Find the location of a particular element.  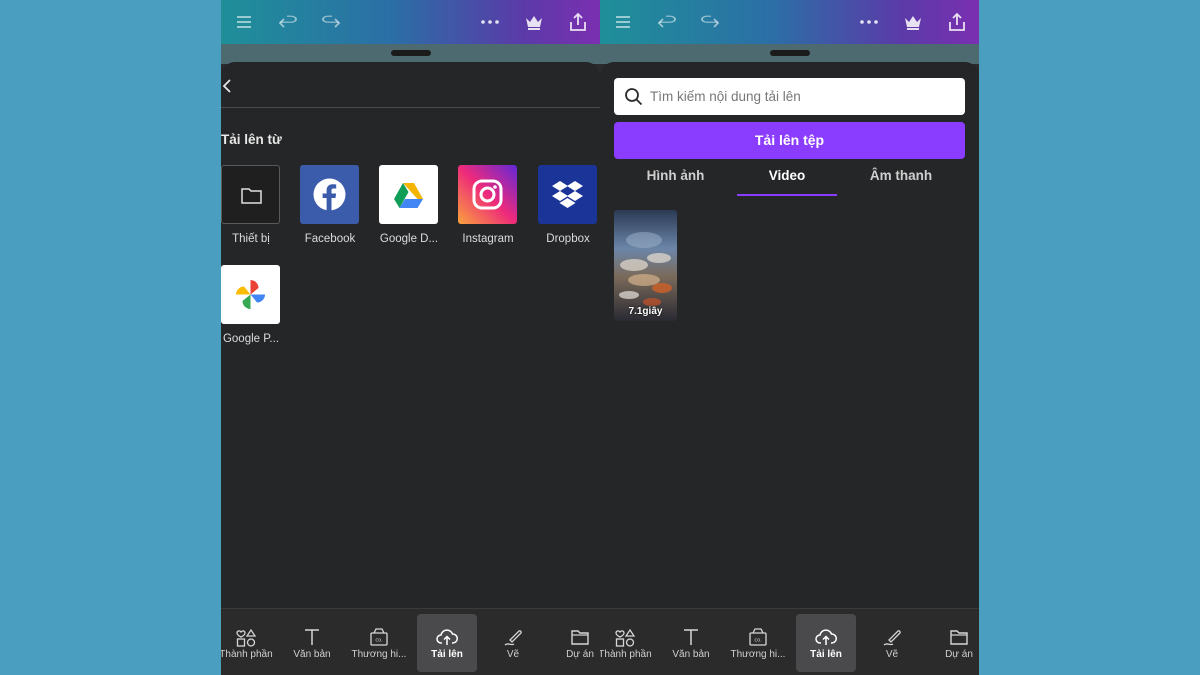

source-dropbox: Dropbox is located at coordinates (568, 205).